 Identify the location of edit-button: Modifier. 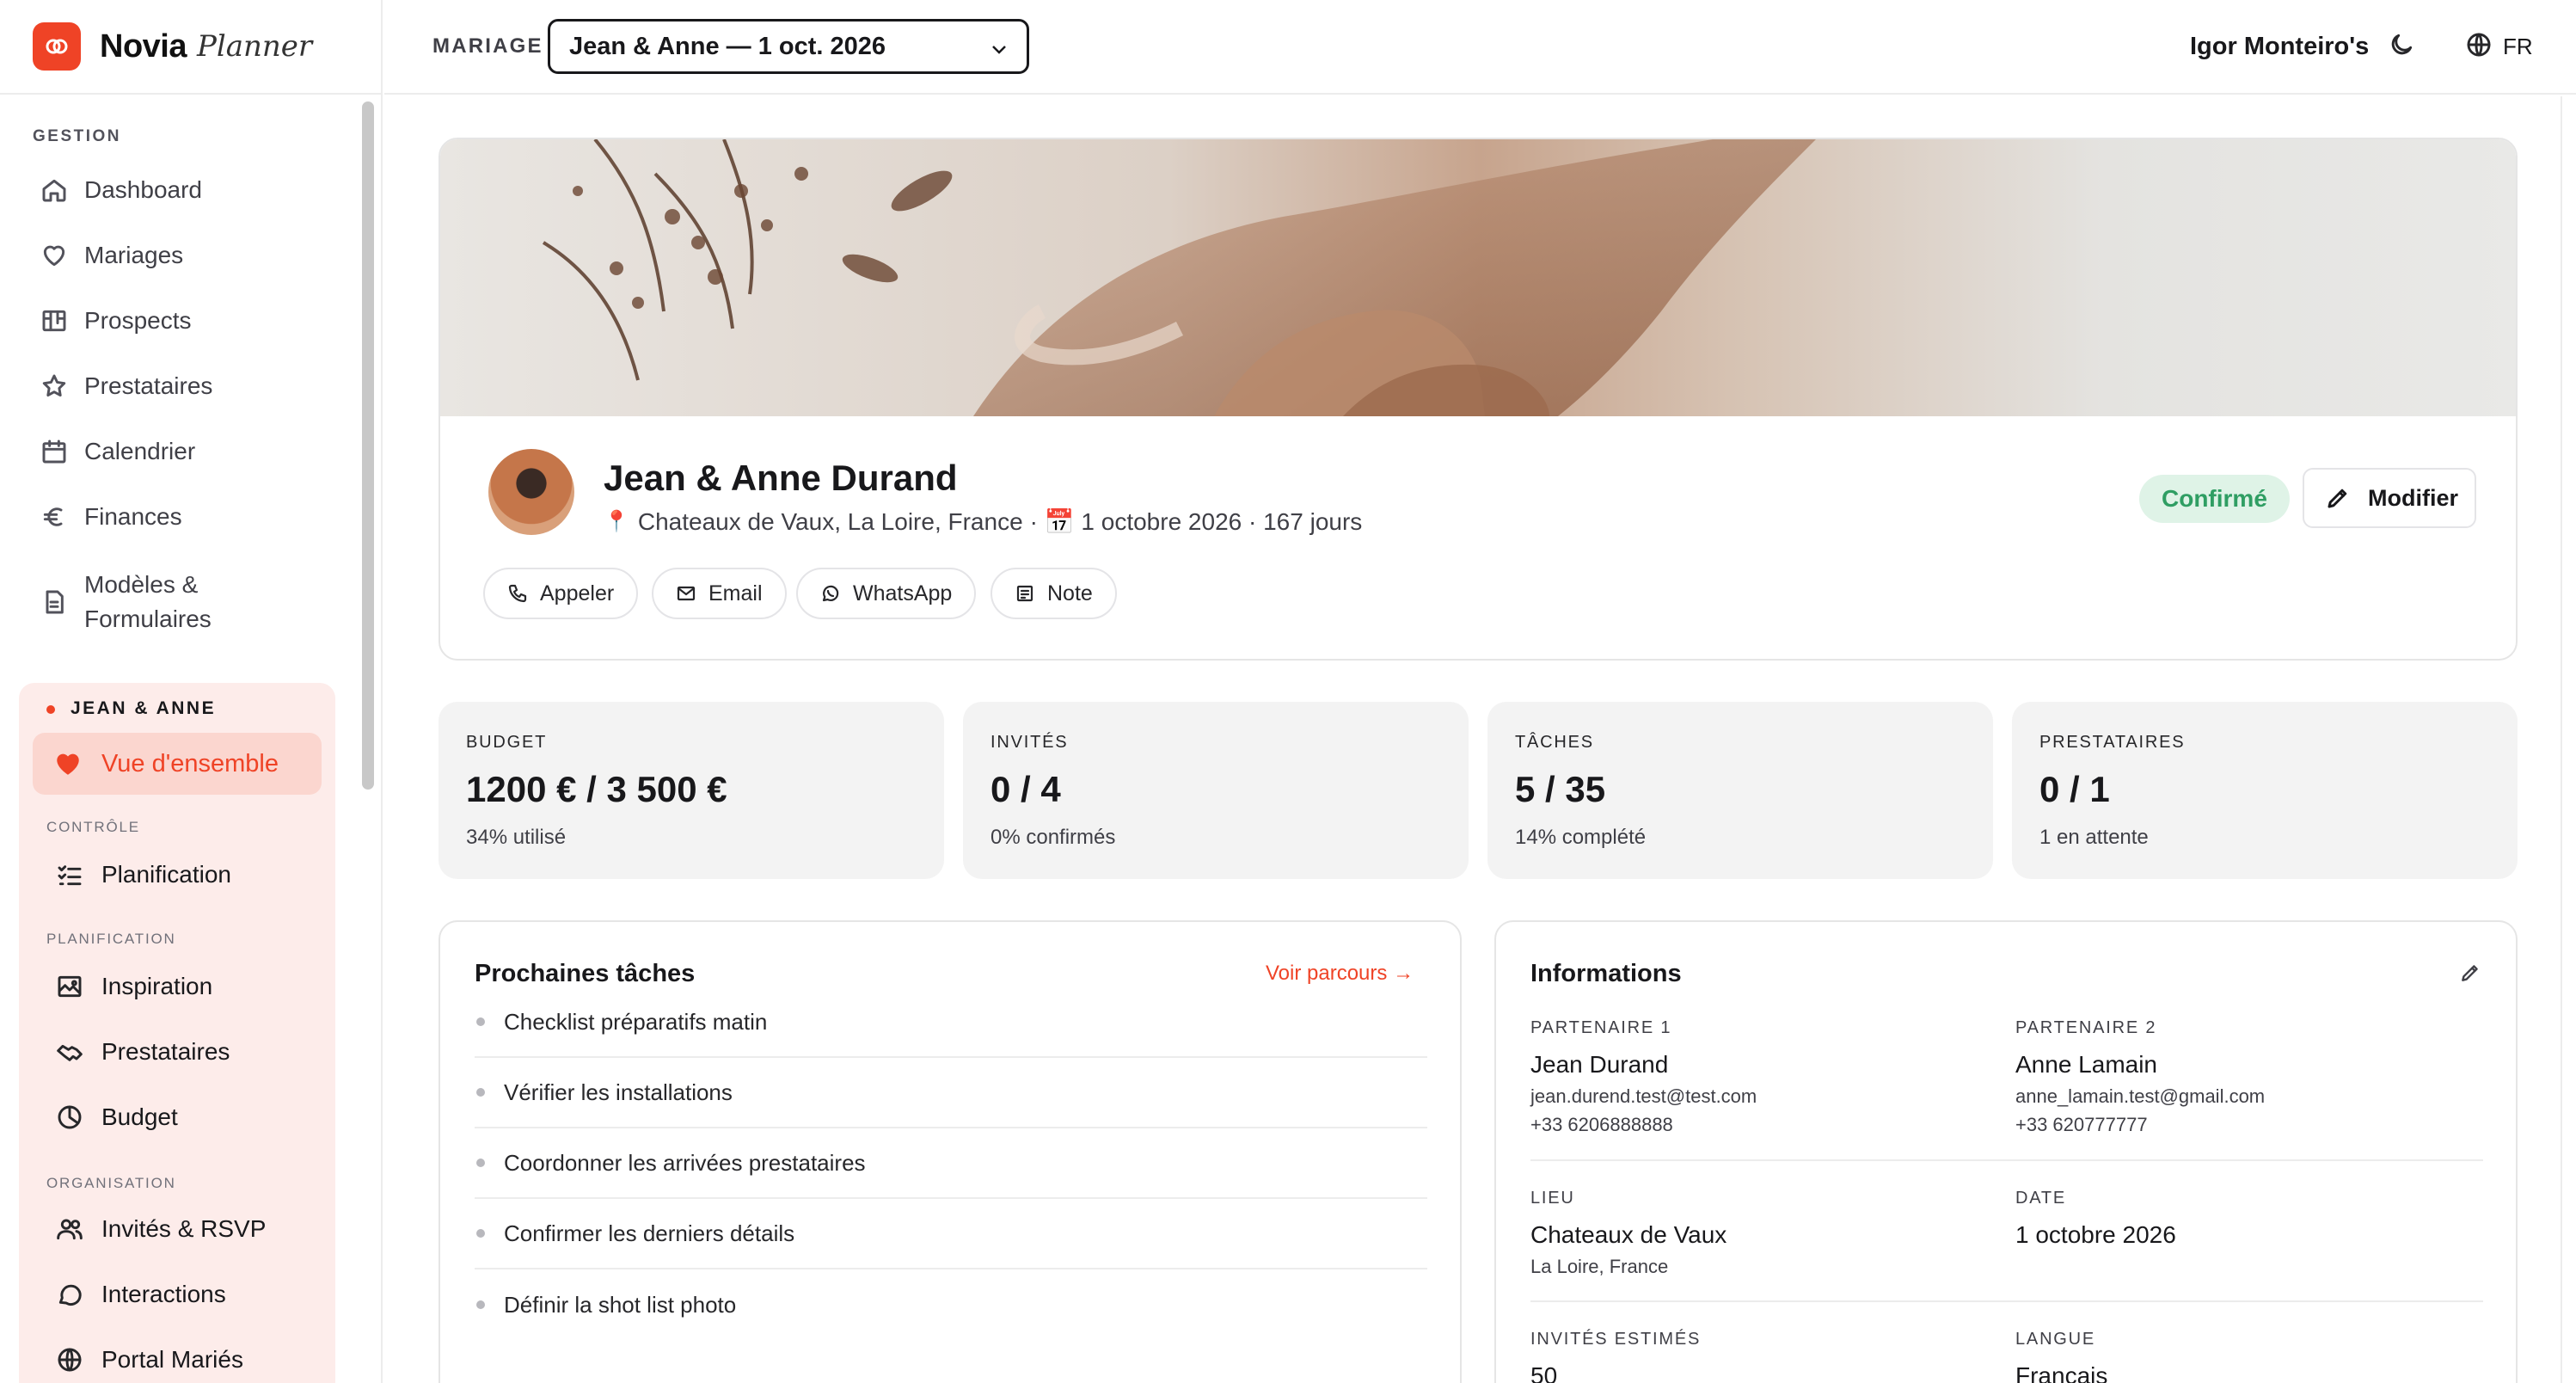
(2389, 498).